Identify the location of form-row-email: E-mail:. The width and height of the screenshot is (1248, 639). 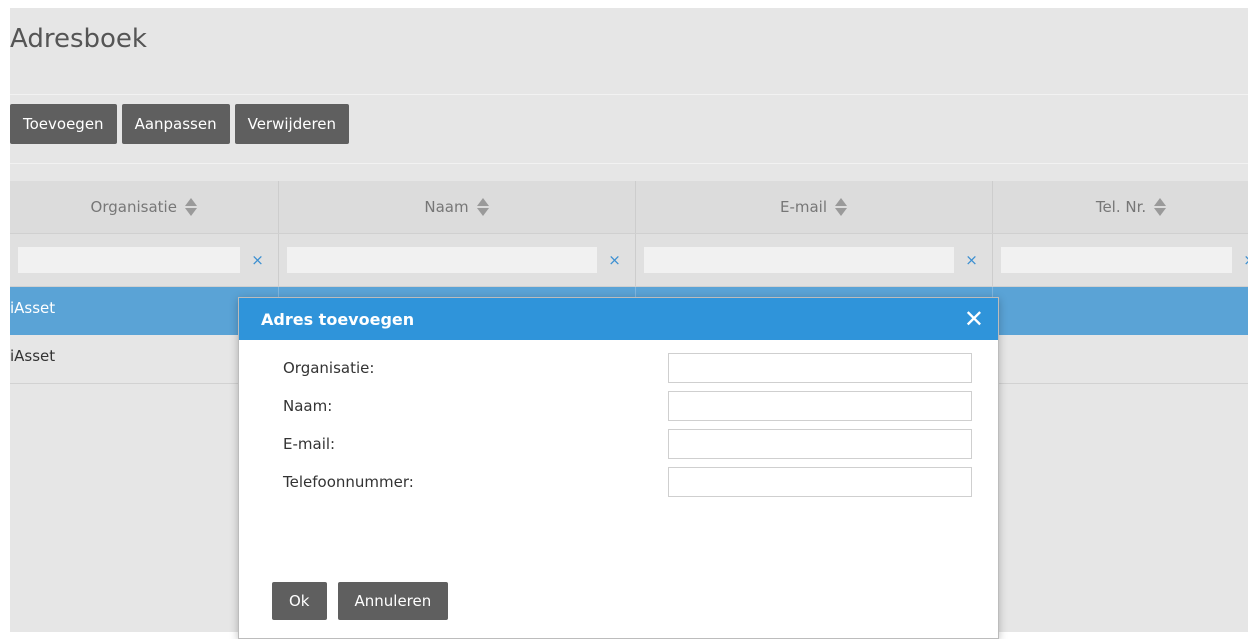
(627, 444).